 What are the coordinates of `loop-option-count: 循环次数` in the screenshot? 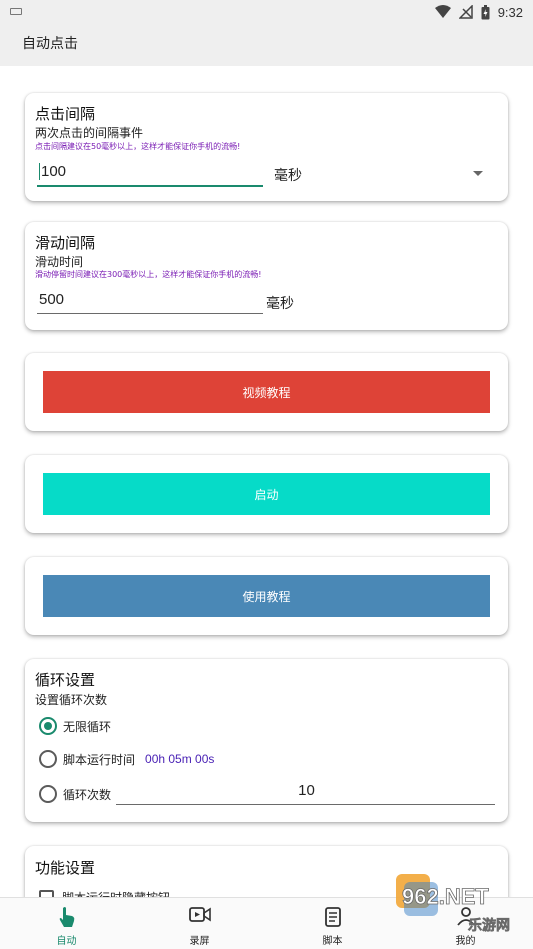 It's located at (75, 794).